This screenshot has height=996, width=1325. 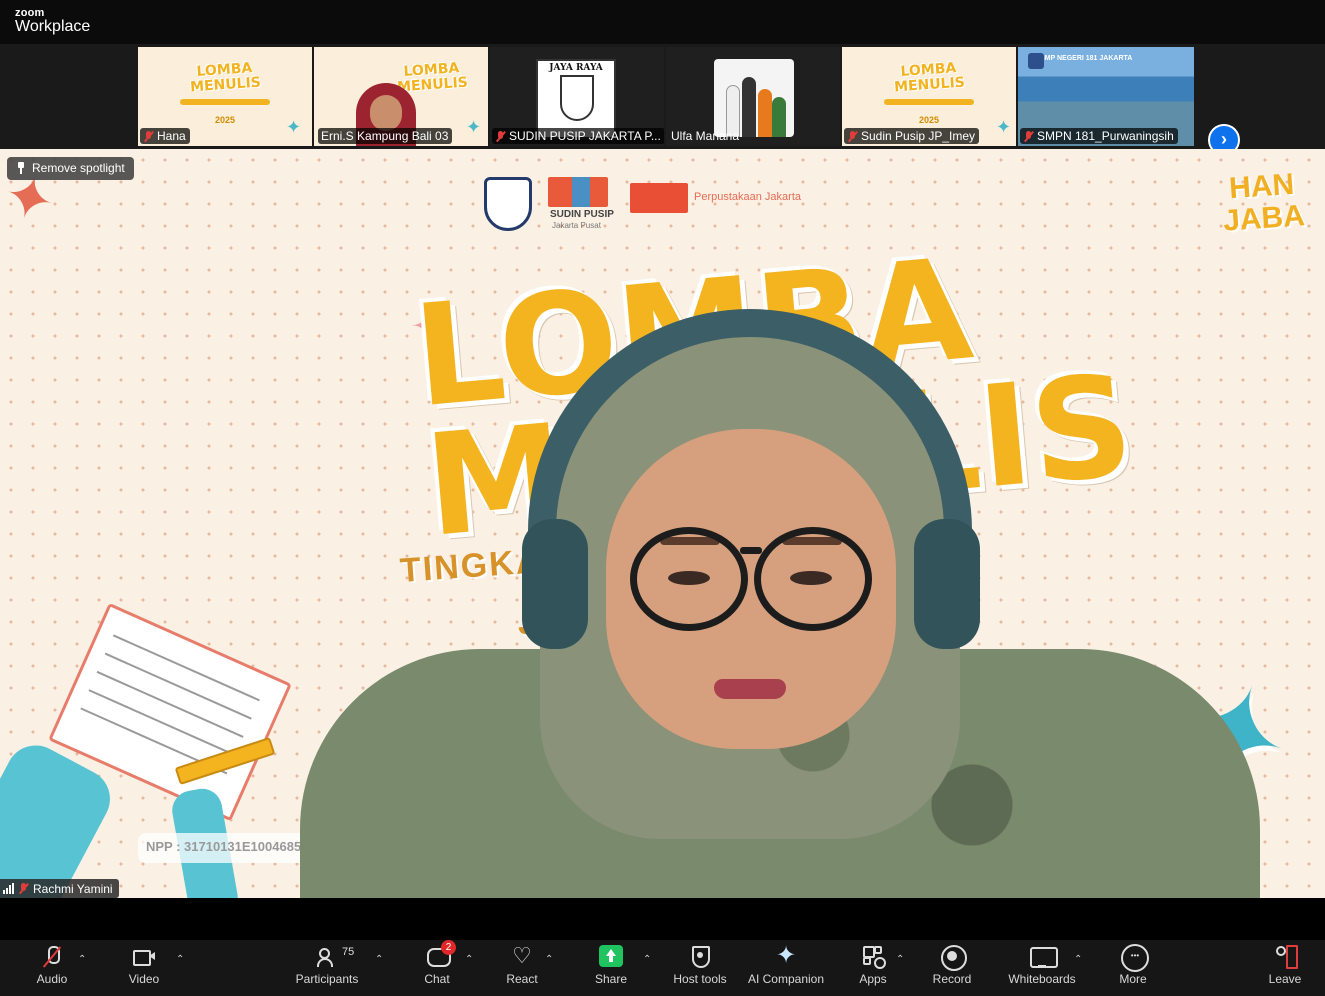 What do you see at coordinates (576, 68) in the screenshot?
I see `logo-text: JAYA RAYA` at bounding box center [576, 68].